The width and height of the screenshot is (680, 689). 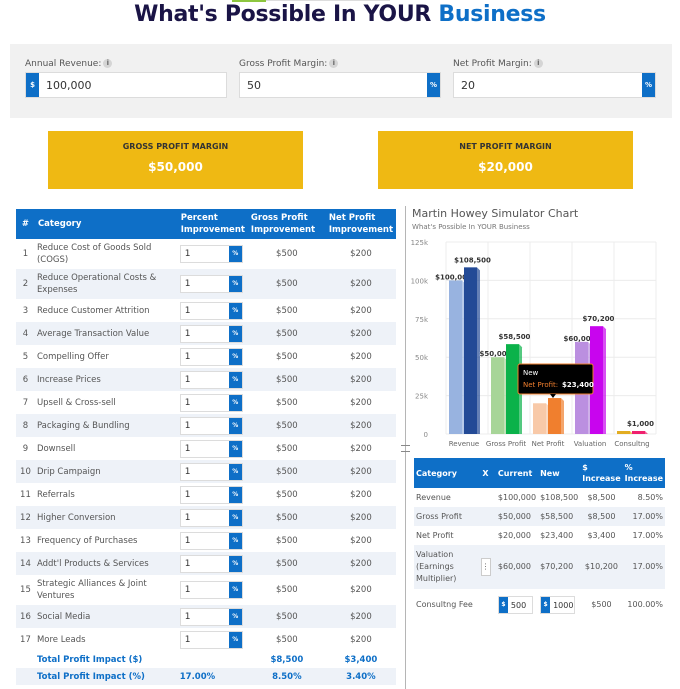 What do you see at coordinates (554, 65) in the screenshot?
I see `net-profit-margin-label: Net Profit Margin: i` at bounding box center [554, 65].